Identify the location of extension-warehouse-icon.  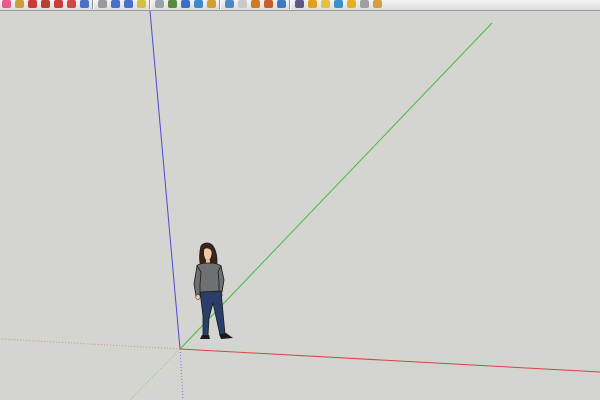
(299, 4).